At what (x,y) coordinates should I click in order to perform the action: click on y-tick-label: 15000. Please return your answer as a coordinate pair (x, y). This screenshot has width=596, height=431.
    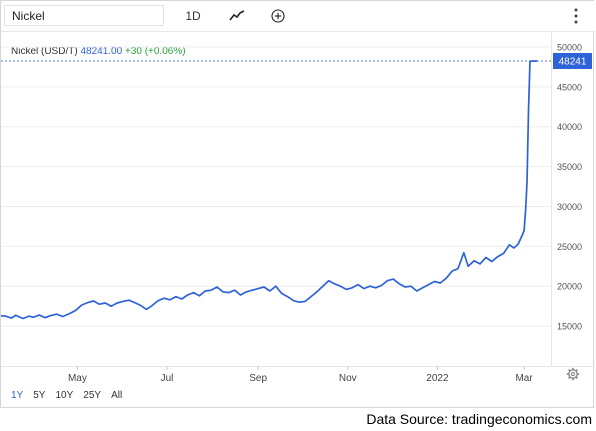
    Looking at the image, I should click on (569, 327).